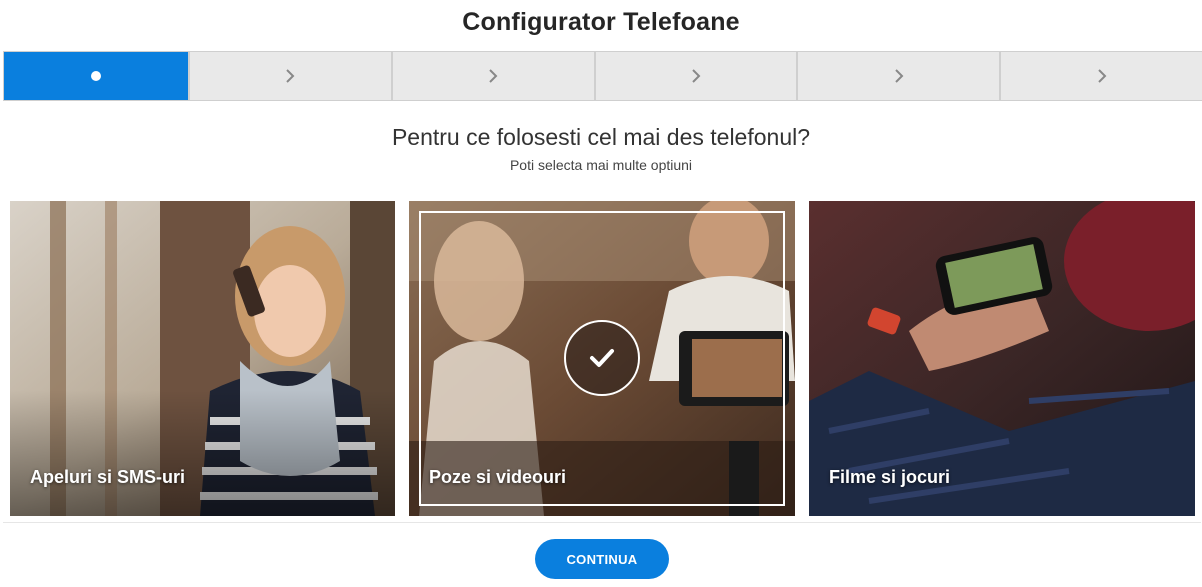 Image resolution: width=1202 pixels, height=587 pixels. Describe the element at coordinates (601, 165) in the screenshot. I see `question-hint: Poti selecta mai multe optiuni` at that location.